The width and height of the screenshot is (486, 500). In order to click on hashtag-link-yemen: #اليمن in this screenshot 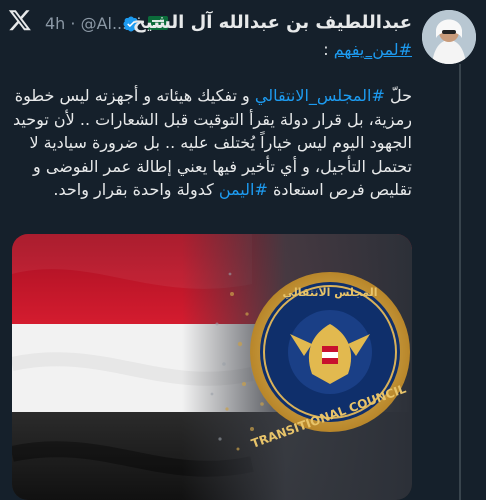, I will do `click(243, 189)`.